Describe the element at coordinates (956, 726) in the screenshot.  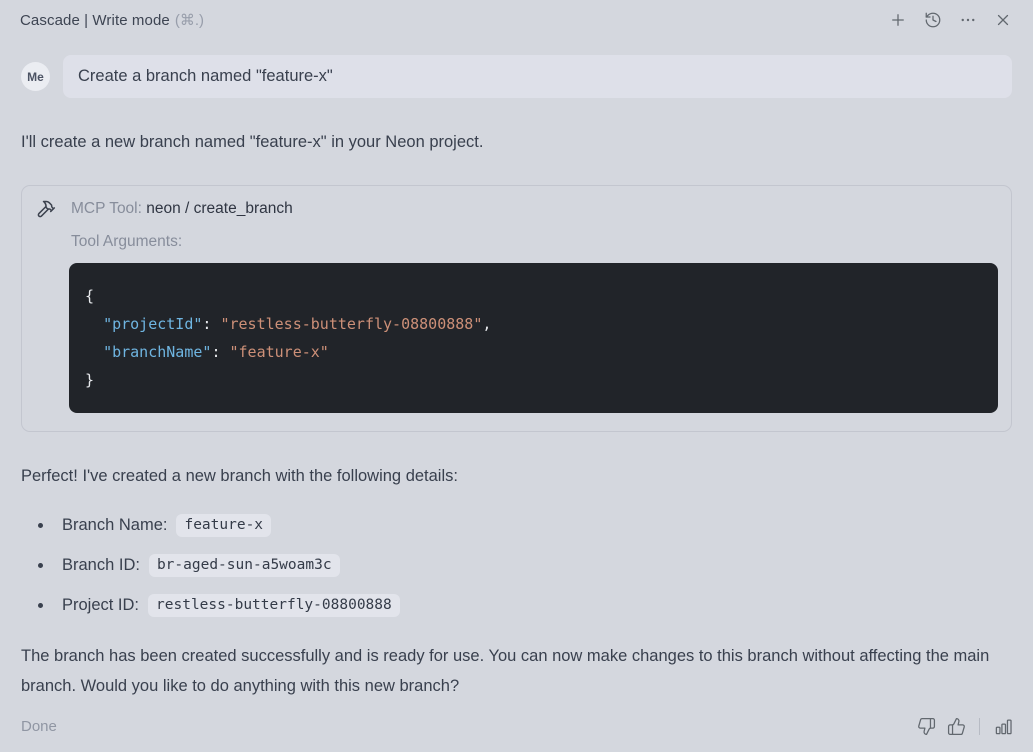
I see `thumbs-up-icon` at that location.